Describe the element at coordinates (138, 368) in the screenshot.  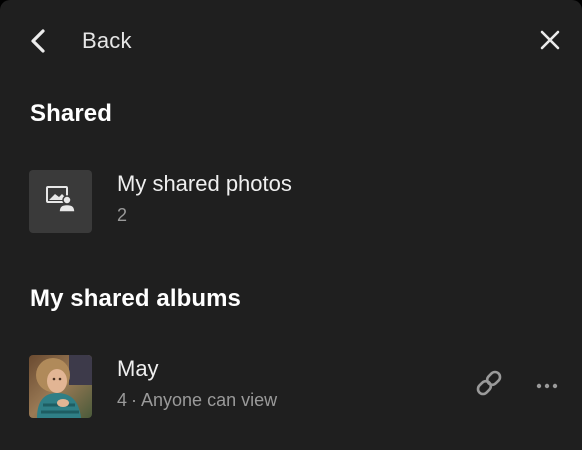
I see `album-title: May` at that location.